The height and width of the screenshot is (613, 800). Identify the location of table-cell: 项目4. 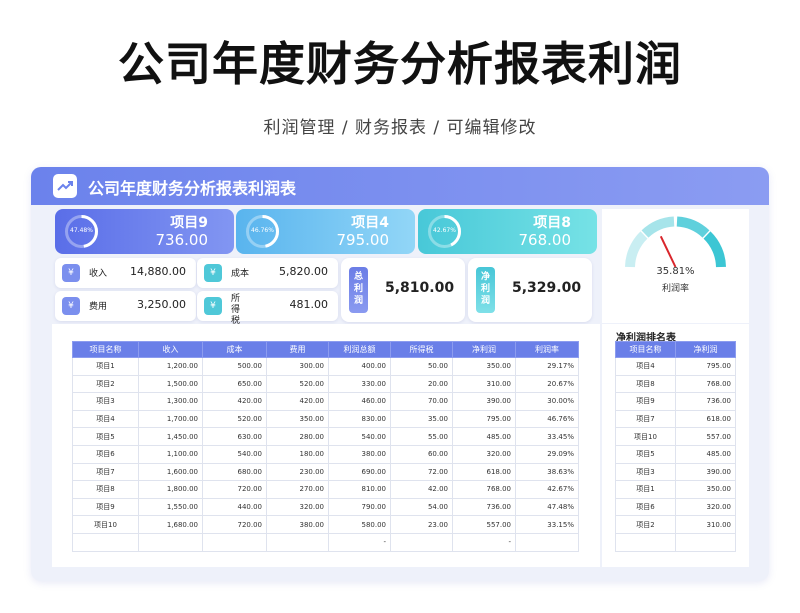
(645, 366).